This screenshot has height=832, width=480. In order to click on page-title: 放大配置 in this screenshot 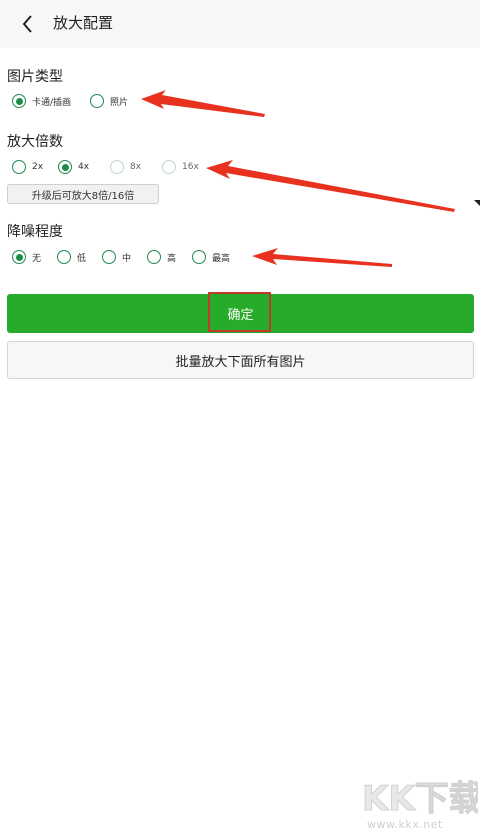, I will do `click(83, 23)`.